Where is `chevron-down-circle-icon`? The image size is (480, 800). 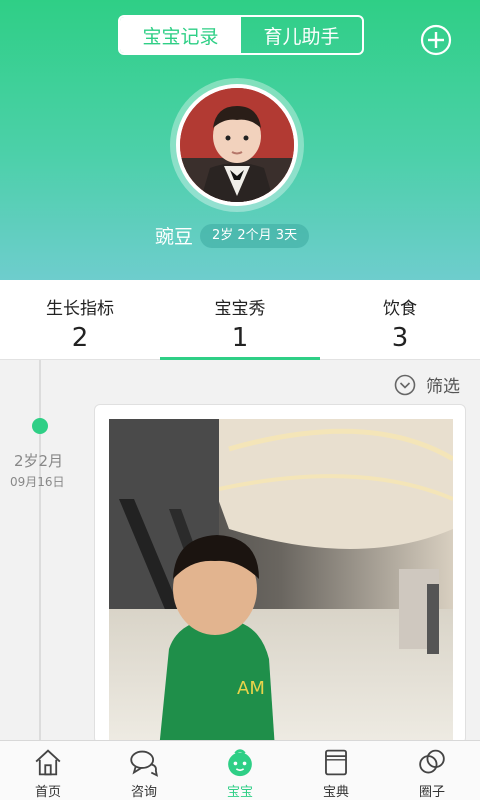
chevron-down-circle-icon is located at coordinates (405, 384).